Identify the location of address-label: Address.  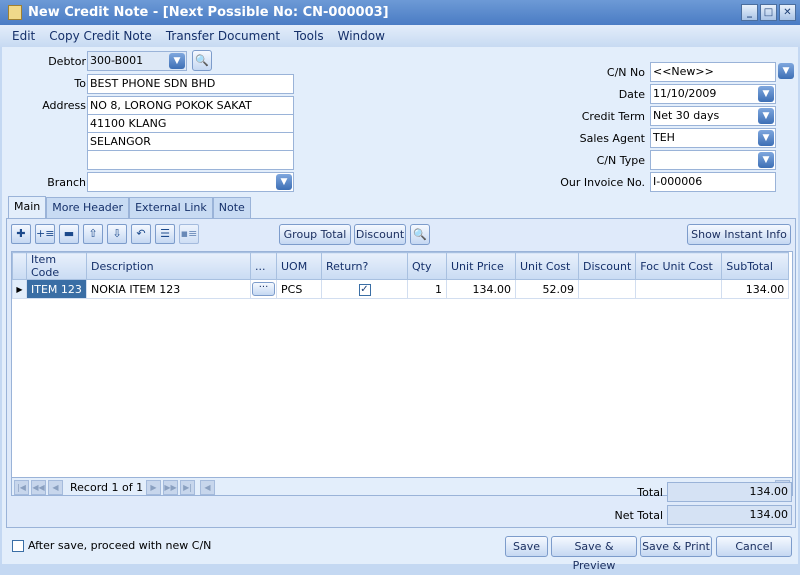
(64, 105).